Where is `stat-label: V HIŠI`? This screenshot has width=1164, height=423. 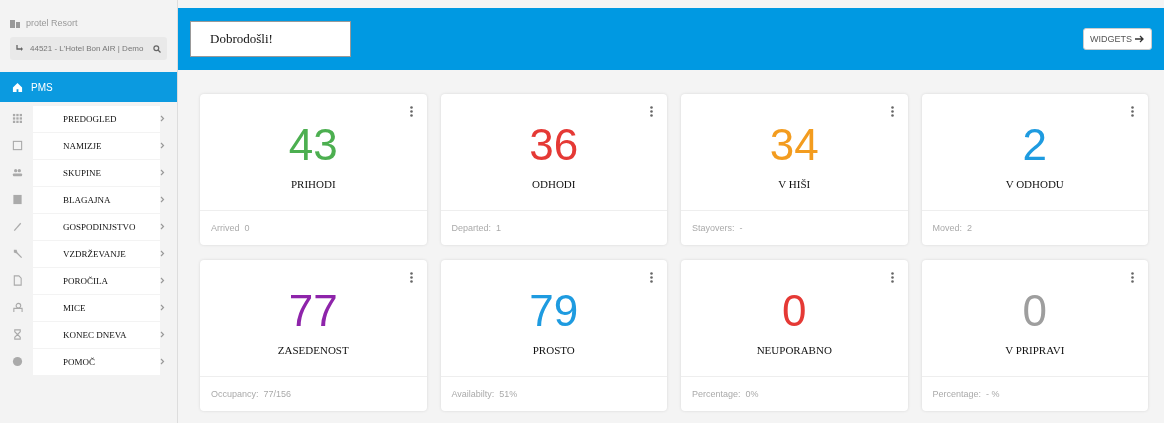 stat-label: V HIŠI is located at coordinates (794, 185).